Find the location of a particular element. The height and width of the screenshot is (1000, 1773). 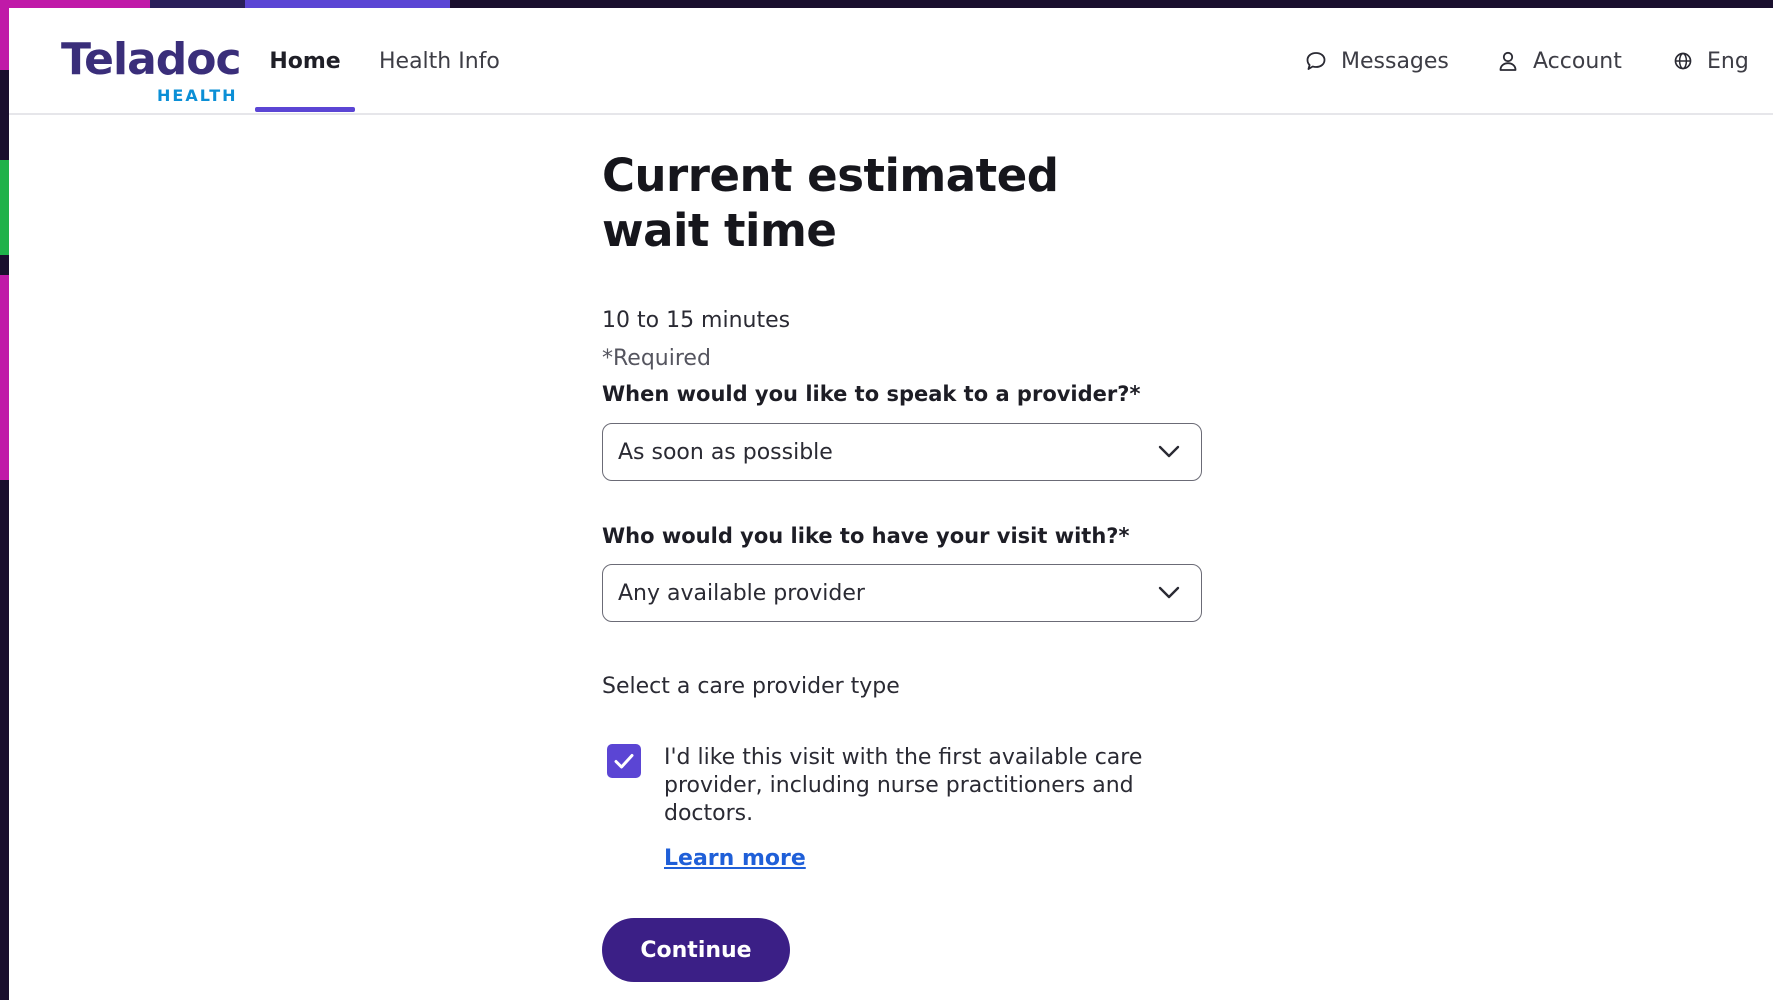

teladoc-logo: Teladoc HEALTH is located at coordinates (151, 71).